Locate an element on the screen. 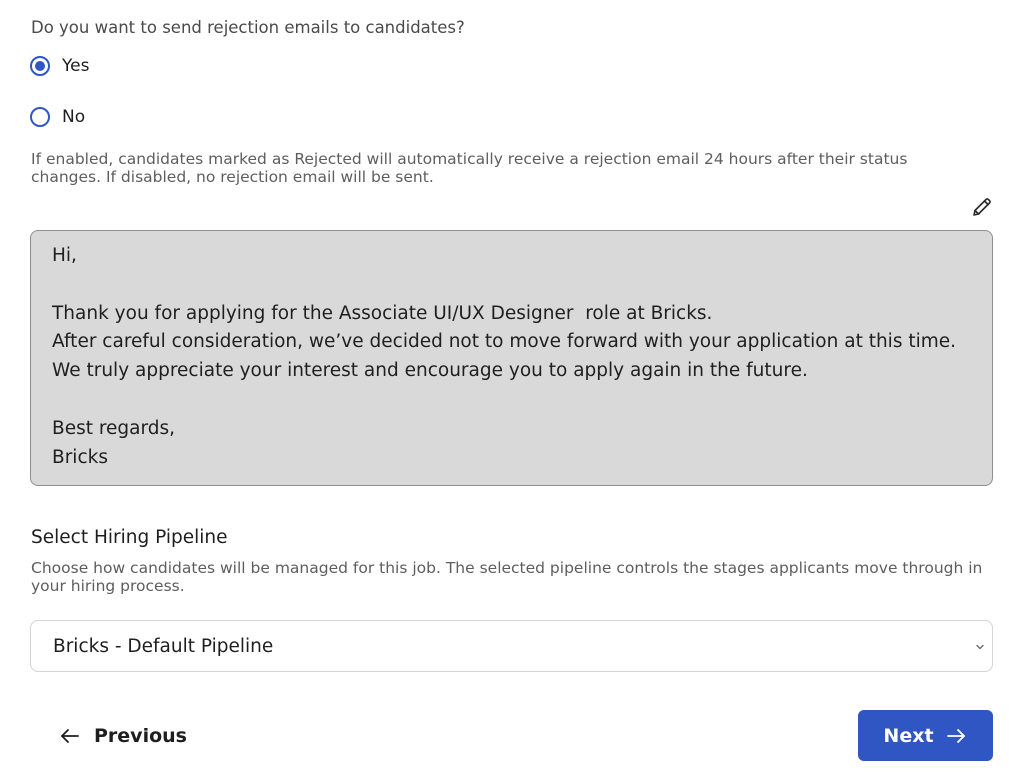  previous-button-label: Previous is located at coordinates (140, 736).